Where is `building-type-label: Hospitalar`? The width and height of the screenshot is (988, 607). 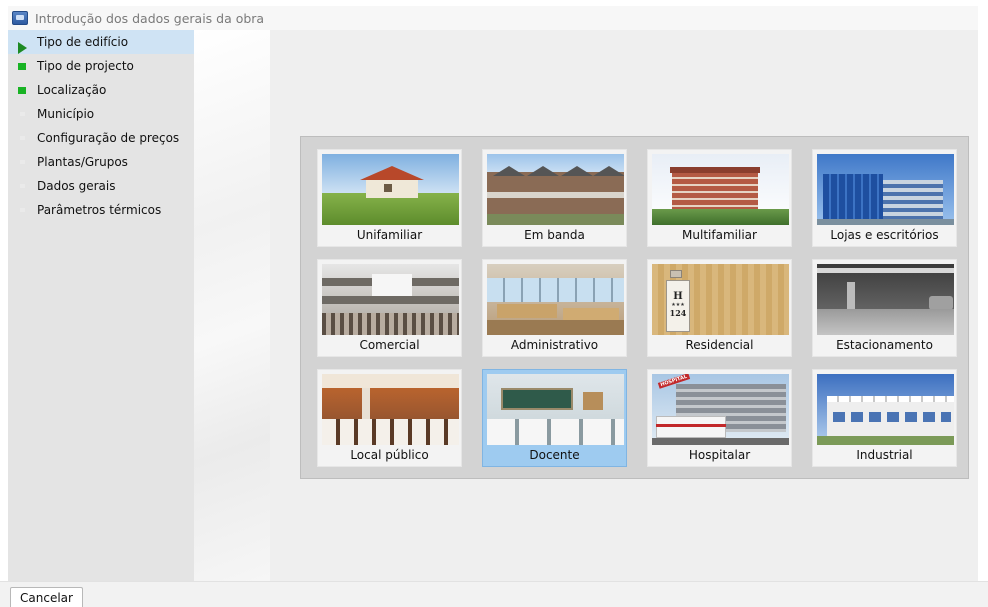 building-type-label: Hospitalar is located at coordinates (719, 455).